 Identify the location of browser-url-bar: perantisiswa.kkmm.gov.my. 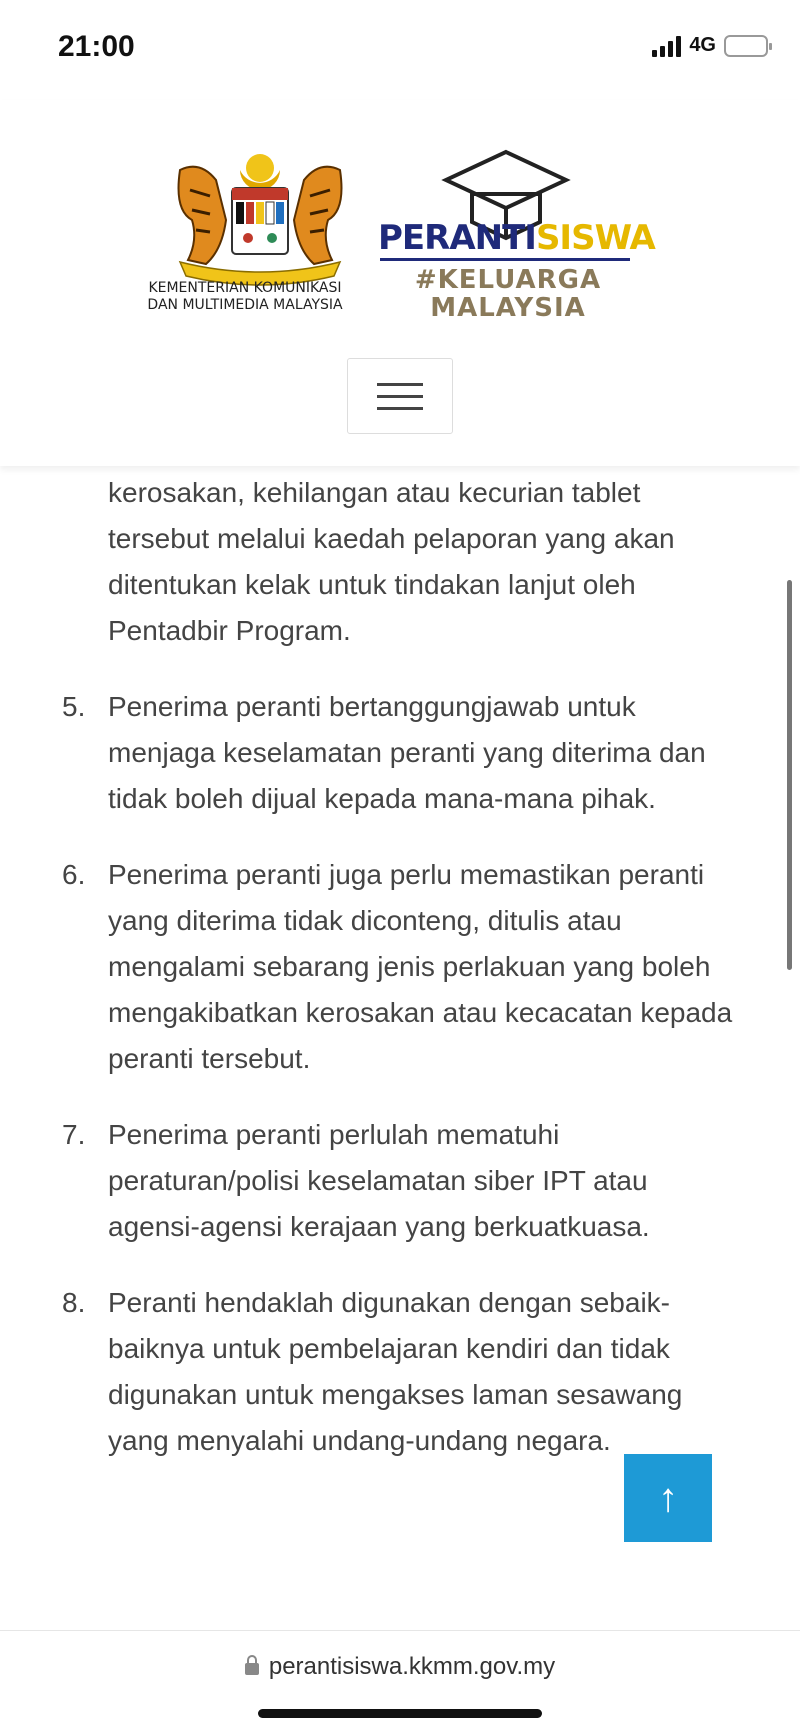
(400, 1680).